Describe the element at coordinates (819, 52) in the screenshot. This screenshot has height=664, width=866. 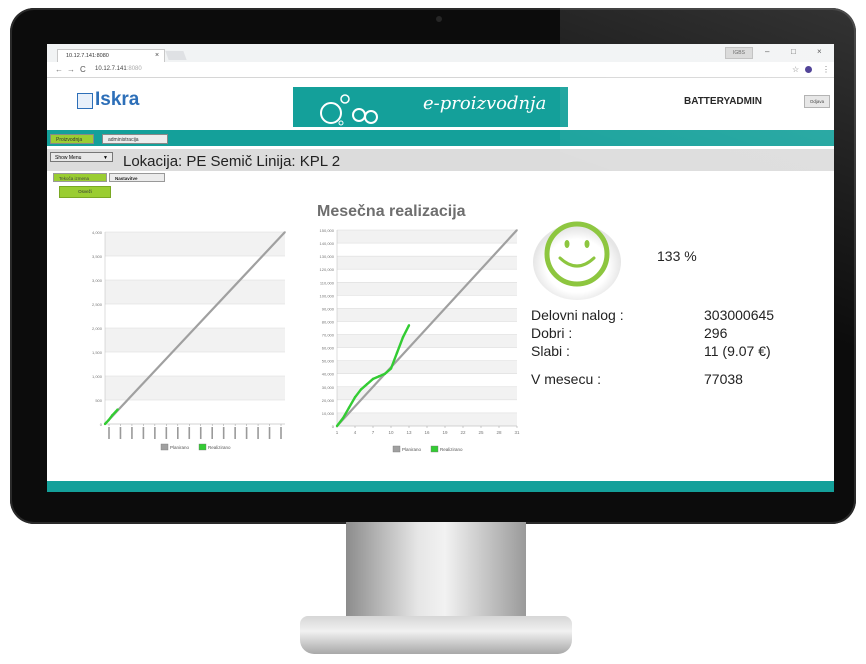
I see `close-window-icon: ×` at that location.